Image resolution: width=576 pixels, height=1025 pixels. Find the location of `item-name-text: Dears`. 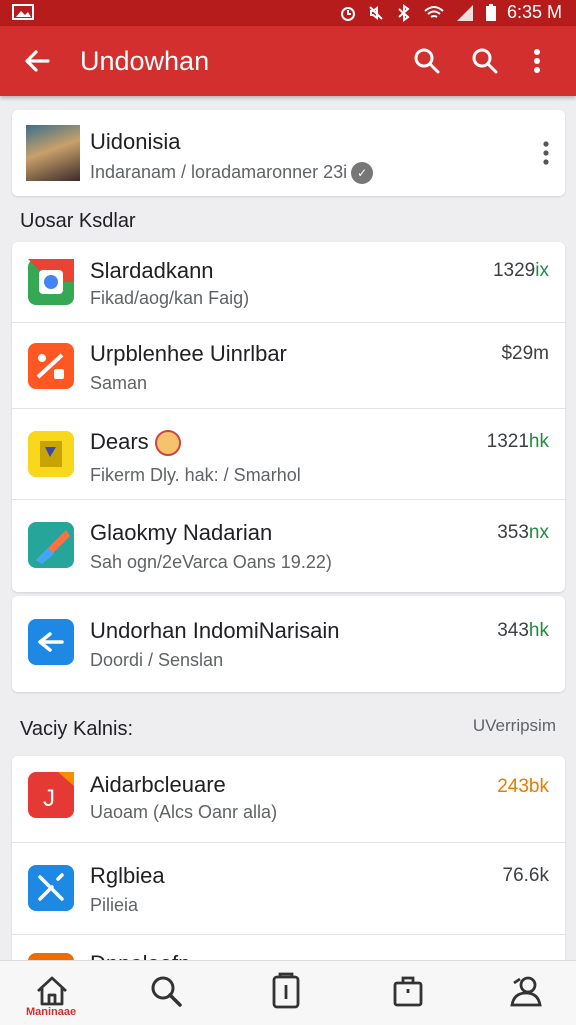

item-name-text: Dears is located at coordinates (119, 441).